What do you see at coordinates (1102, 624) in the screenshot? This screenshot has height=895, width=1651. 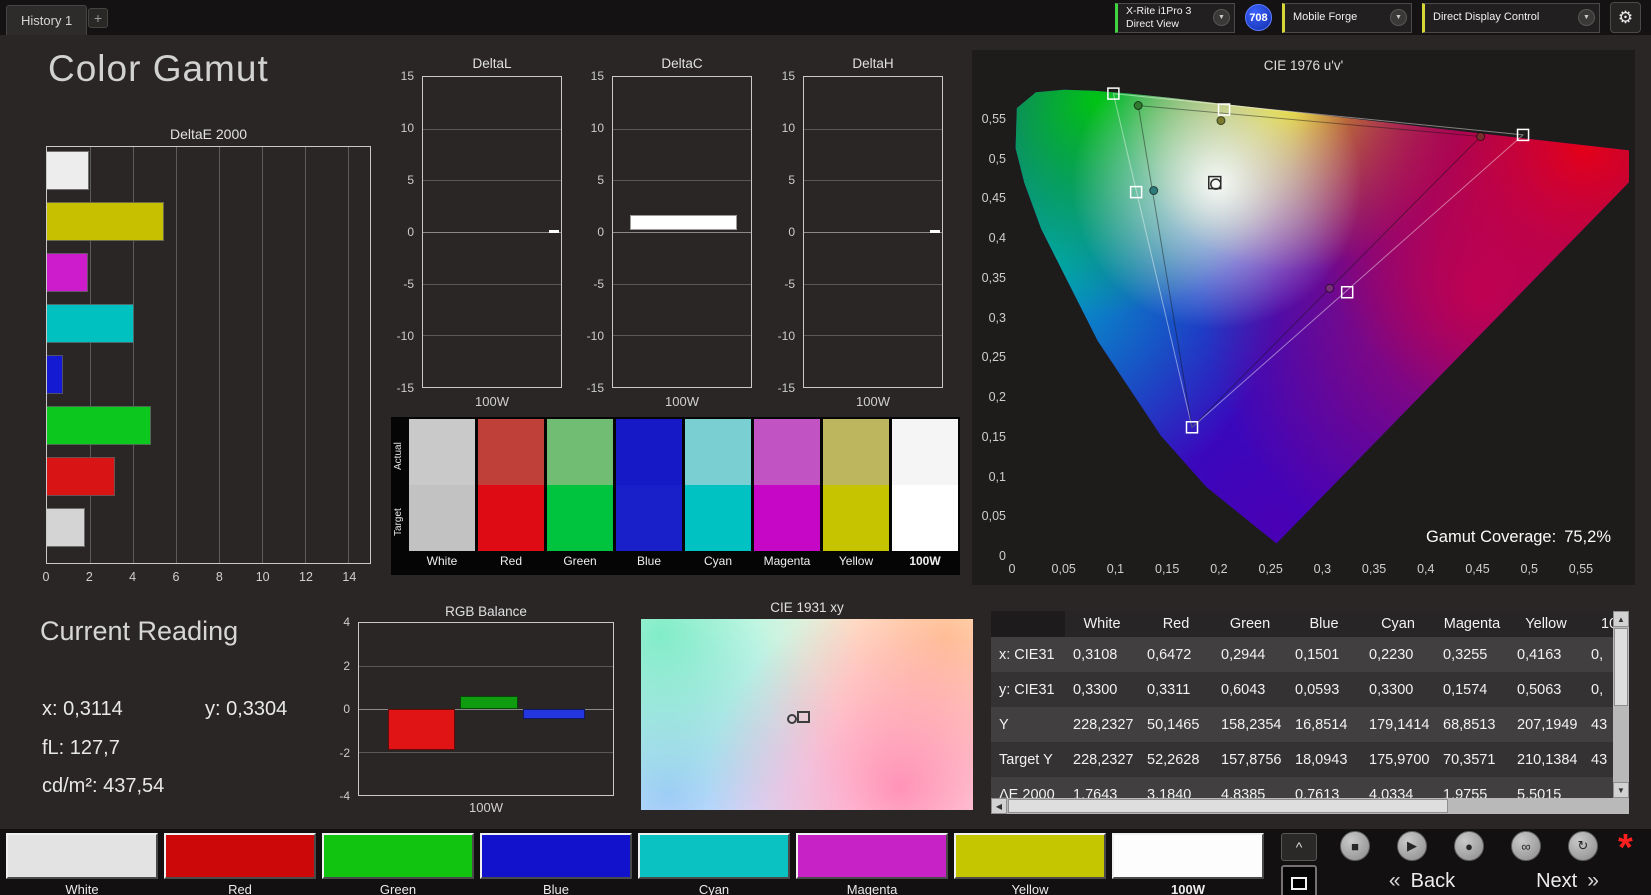 I see `column-header-white: White` at bounding box center [1102, 624].